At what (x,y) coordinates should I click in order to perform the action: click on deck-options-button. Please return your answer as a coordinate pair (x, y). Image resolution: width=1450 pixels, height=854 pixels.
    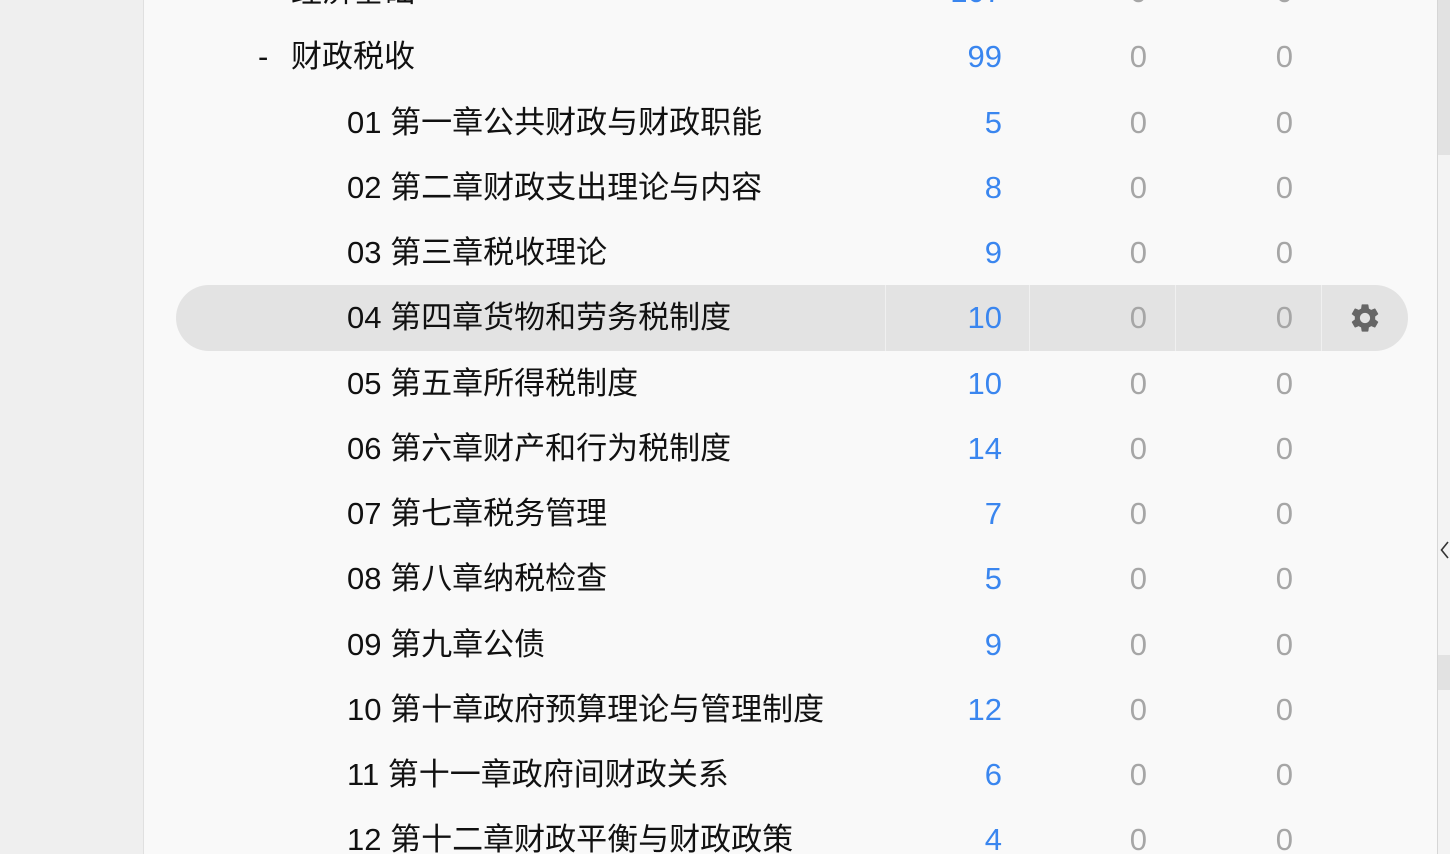
    Looking at the image, I should click on (1364, 317).